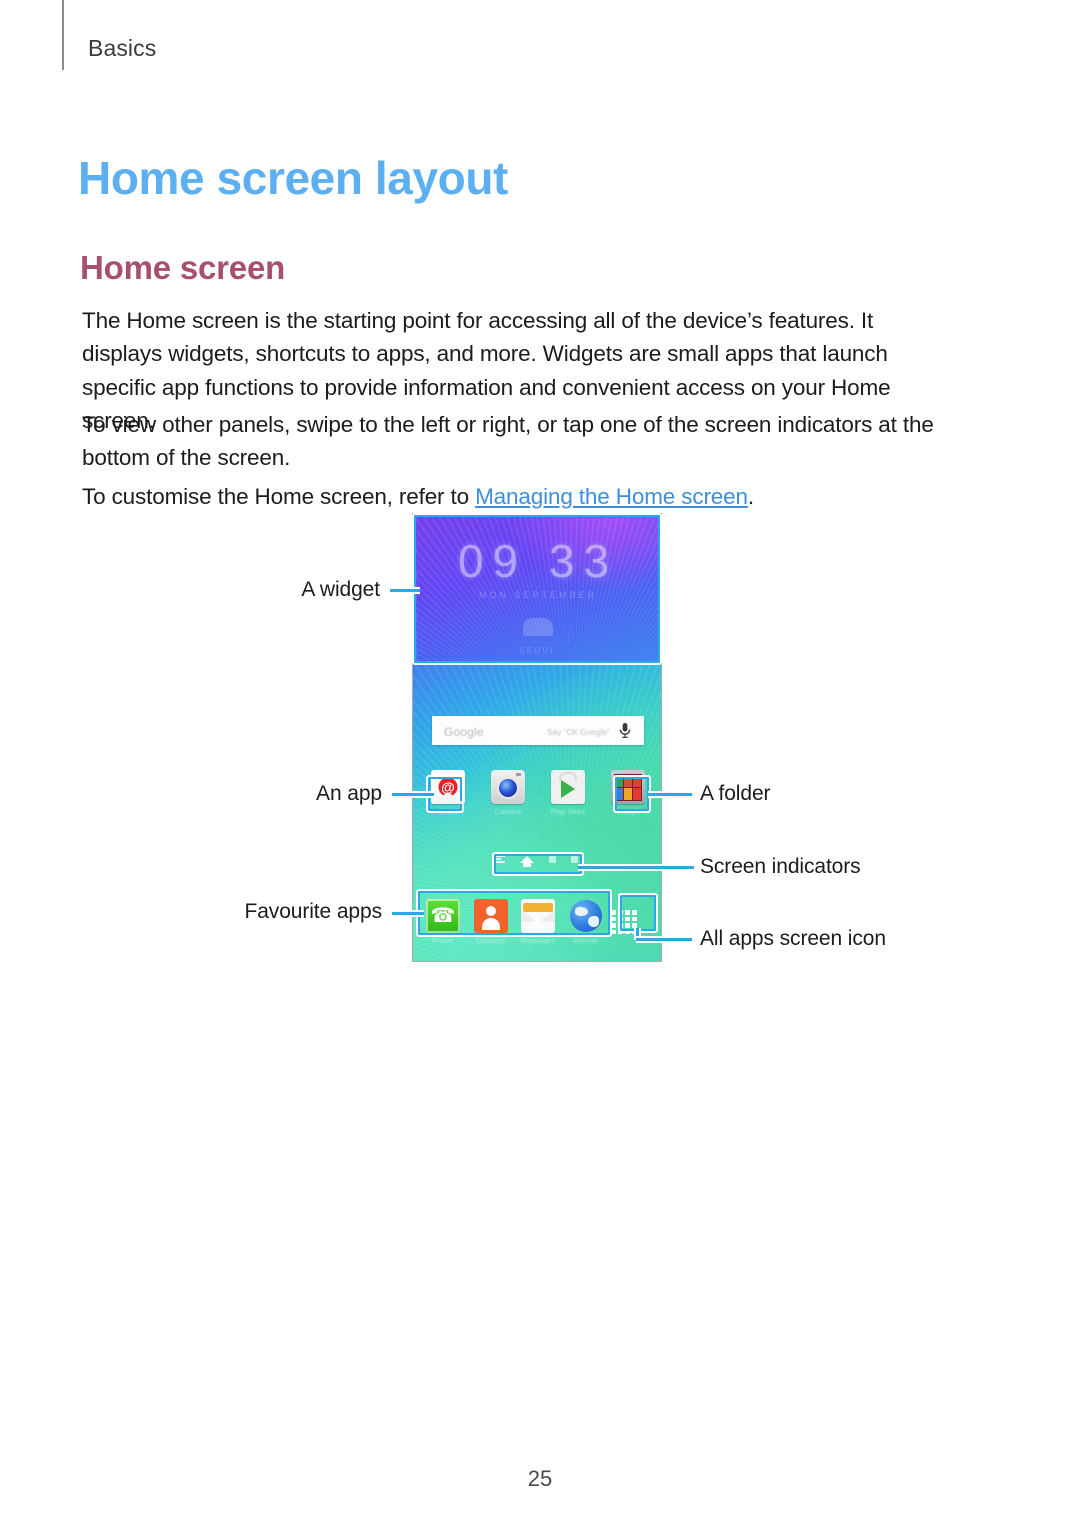 This screenshot has width=1080, height=1527. Describe the element at coordinates (538, 561) in the screenshot. I see `clock-widget-time: 09 33` at that location.